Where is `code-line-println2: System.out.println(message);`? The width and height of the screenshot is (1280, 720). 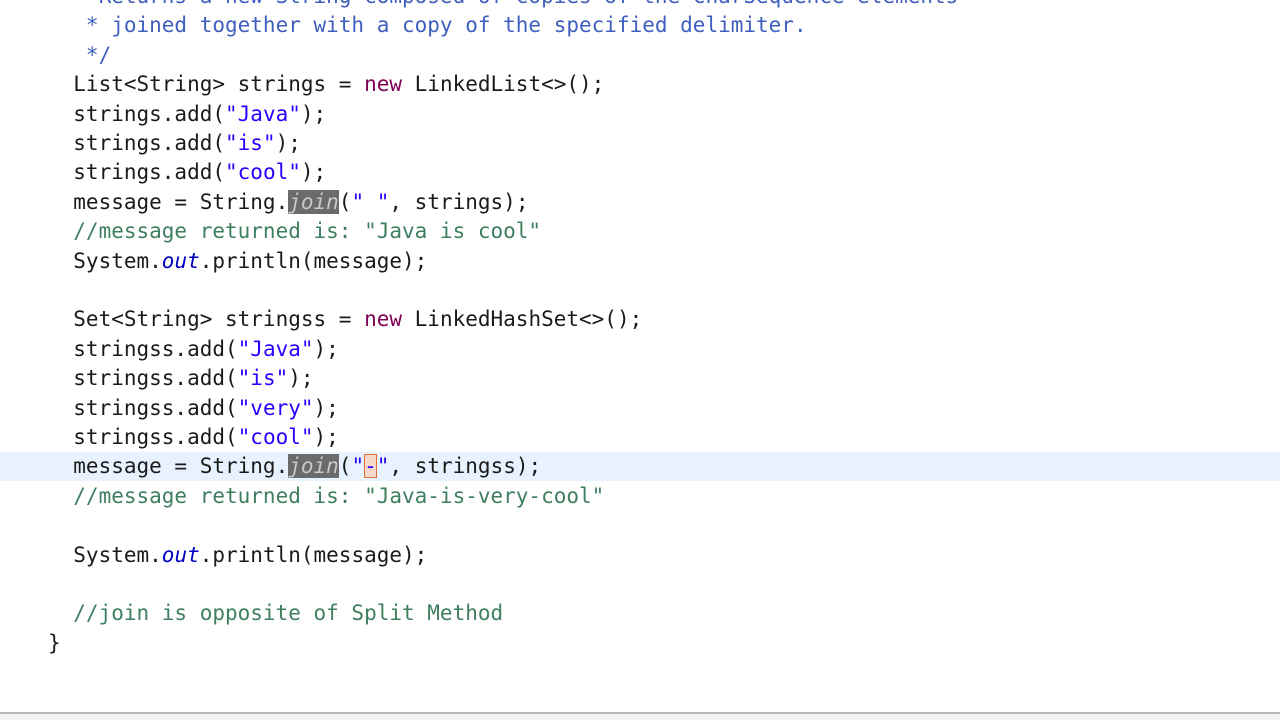
code-line-println2: System.out.println(message); is located at coordinates (640, 555).